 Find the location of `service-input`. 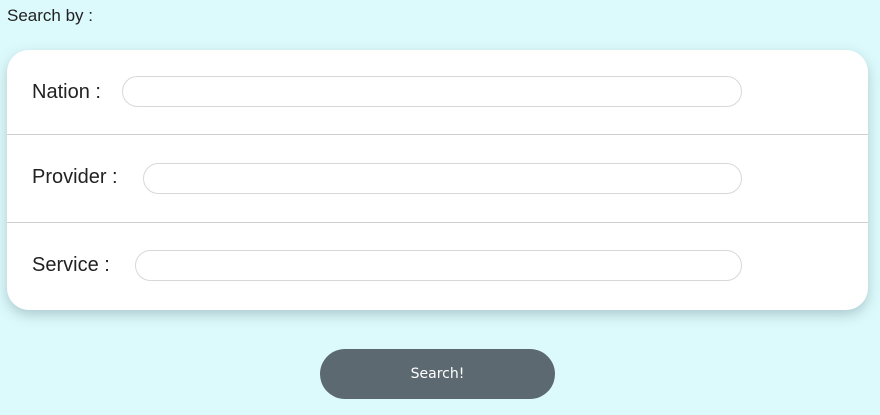

service-input is located at coordinates (438, 265).